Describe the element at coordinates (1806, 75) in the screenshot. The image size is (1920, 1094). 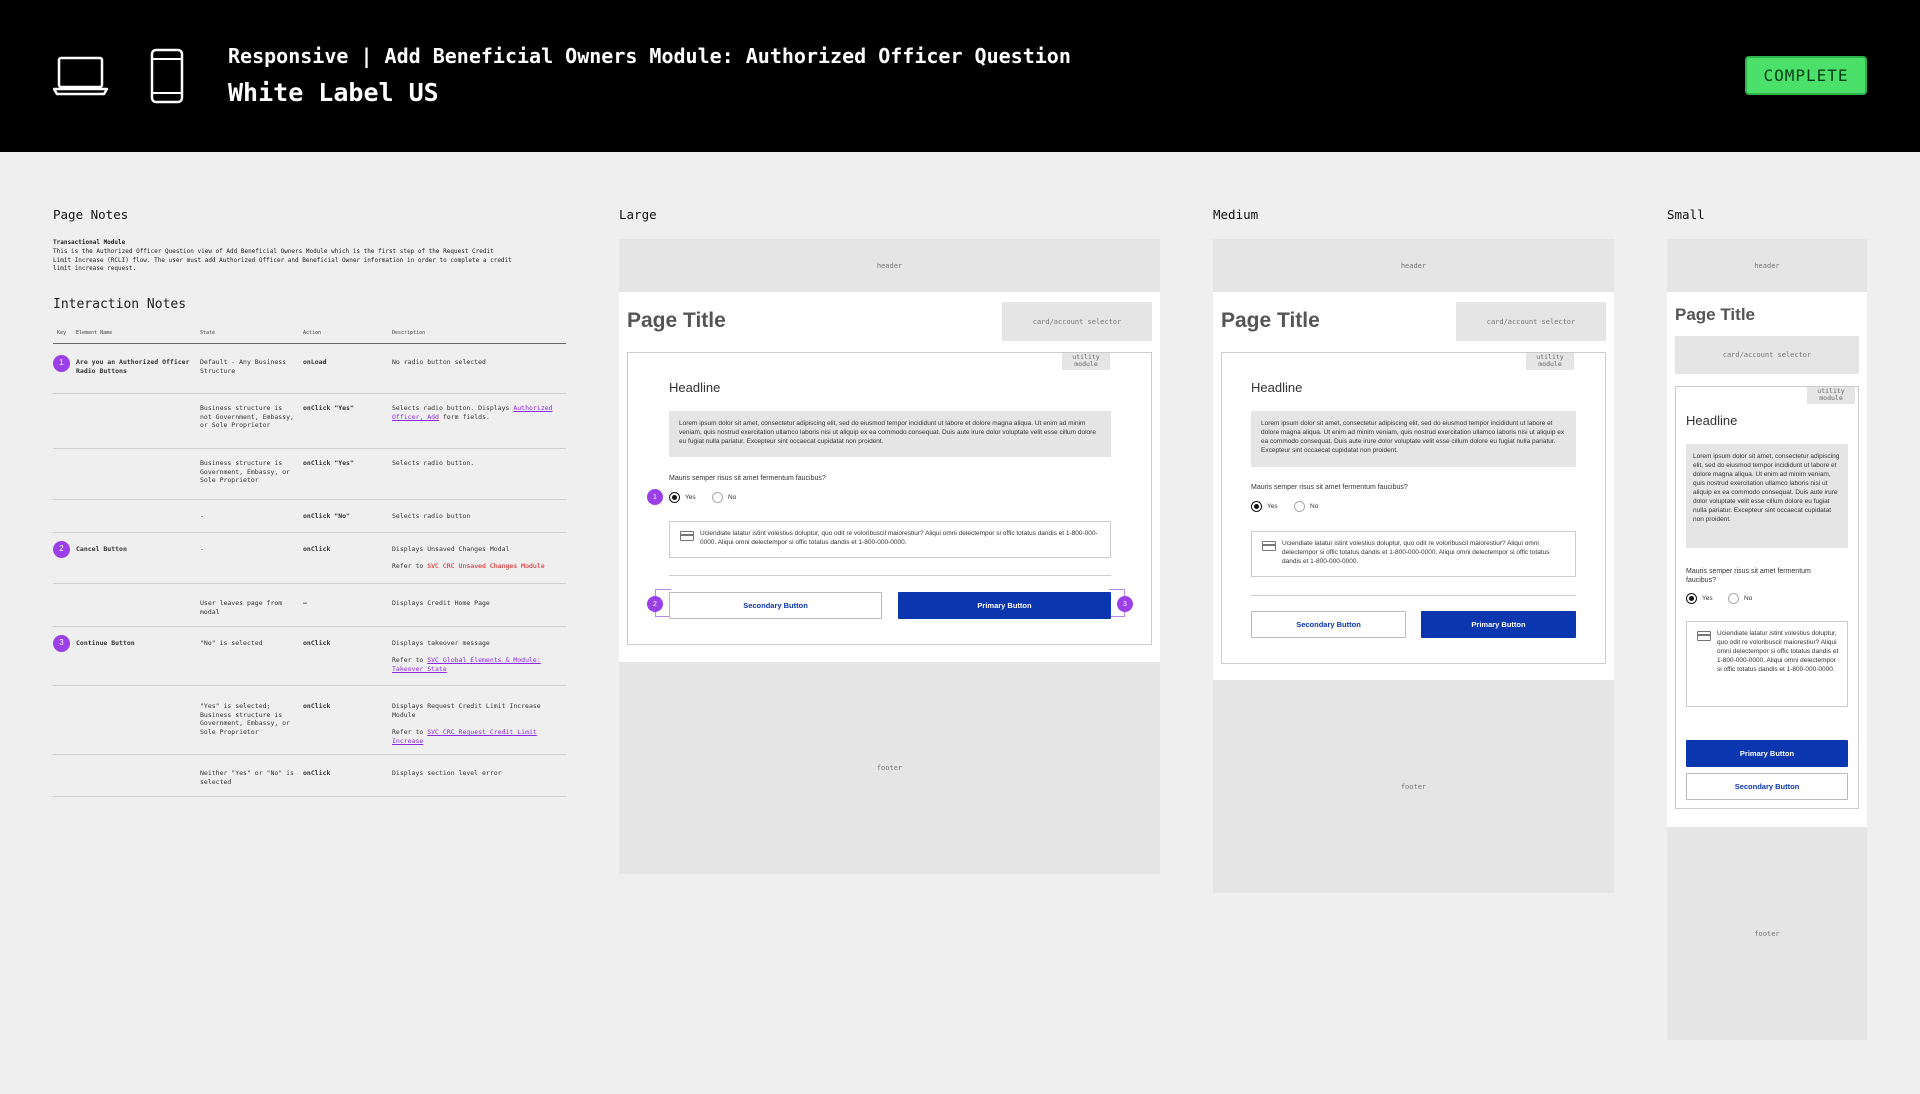
I see `status-badge: COMPLETE` at that location.